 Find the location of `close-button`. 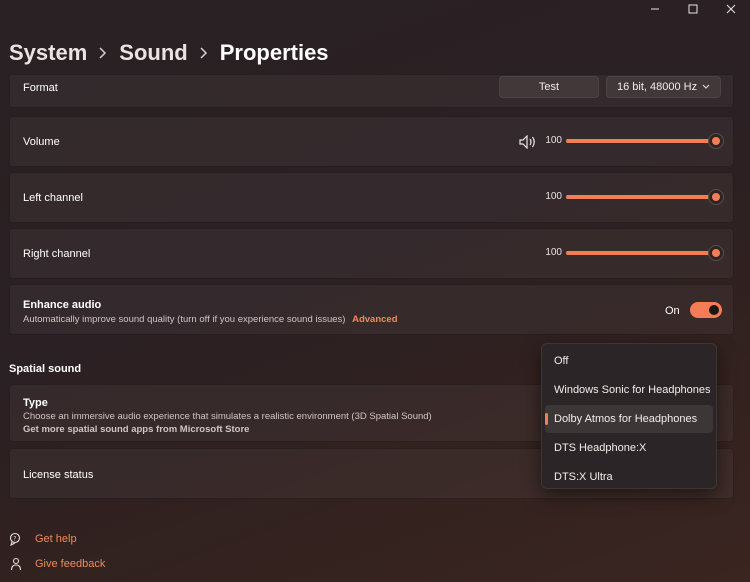

close-button is located at coordinates (731, 9).